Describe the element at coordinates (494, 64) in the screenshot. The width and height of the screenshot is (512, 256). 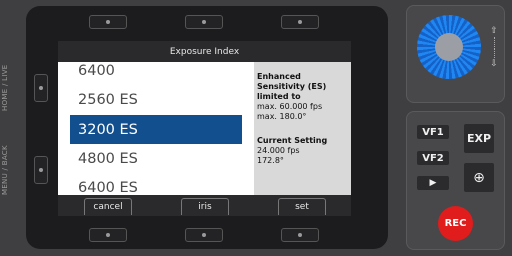
I see `arrow-down-icon: ⇩` at that location.